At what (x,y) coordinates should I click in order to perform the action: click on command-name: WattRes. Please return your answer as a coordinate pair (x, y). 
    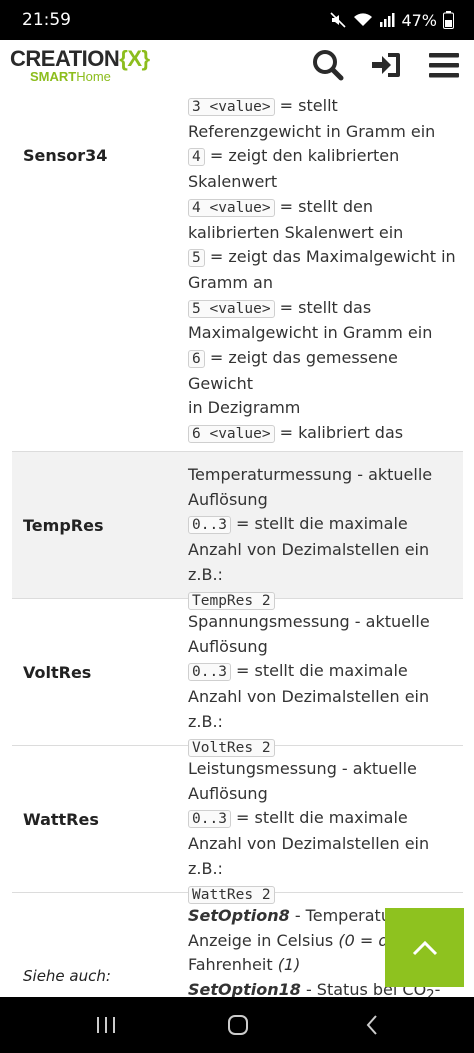
    Looking at the image, I should click on (61, 819).